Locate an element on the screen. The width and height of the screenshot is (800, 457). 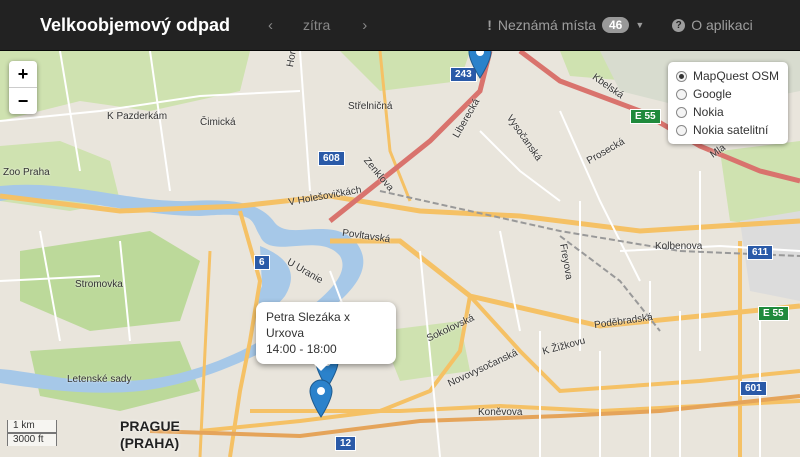
street-label: Střelničná is located at coordinates (370, 106).